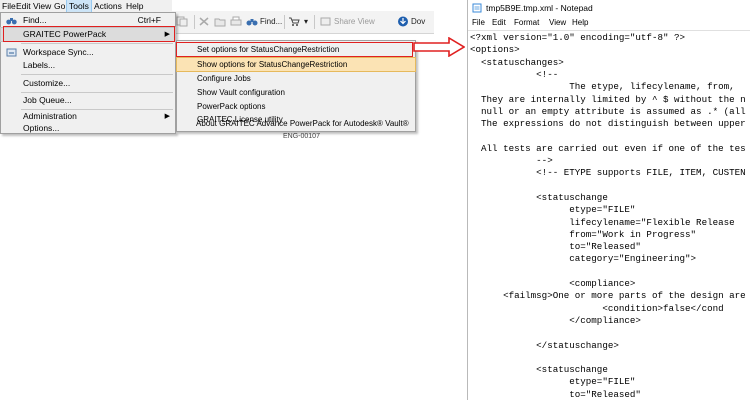 The image size is (750, 400). I want to click on notepad-text-line: The etype, lifecylename, from,, so click(602, 87).